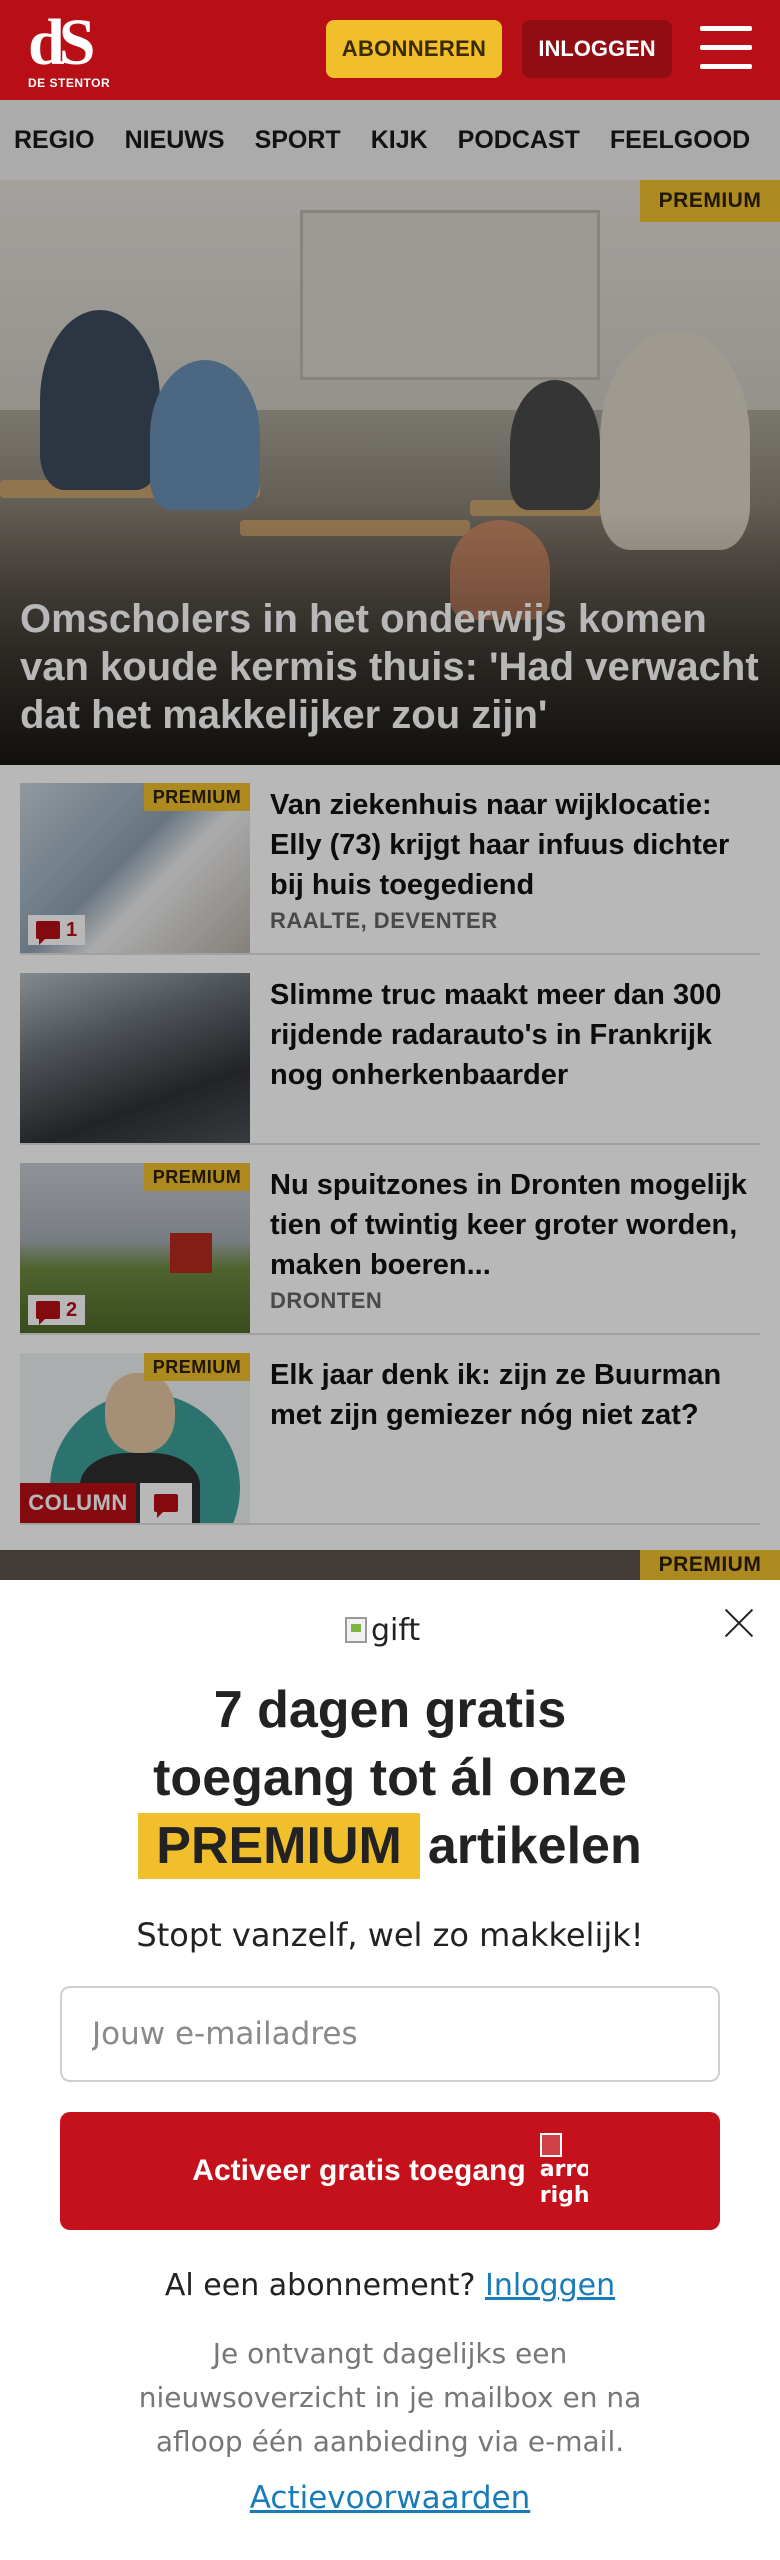 Image resolution: width=780 pixels, height=2560 pixels. What do you see at coordinates (390, 2171) in the screenshot?
I see `activate-trial-button: Activeer gratis toegang arro righ` at bounding box center [390, 2171].